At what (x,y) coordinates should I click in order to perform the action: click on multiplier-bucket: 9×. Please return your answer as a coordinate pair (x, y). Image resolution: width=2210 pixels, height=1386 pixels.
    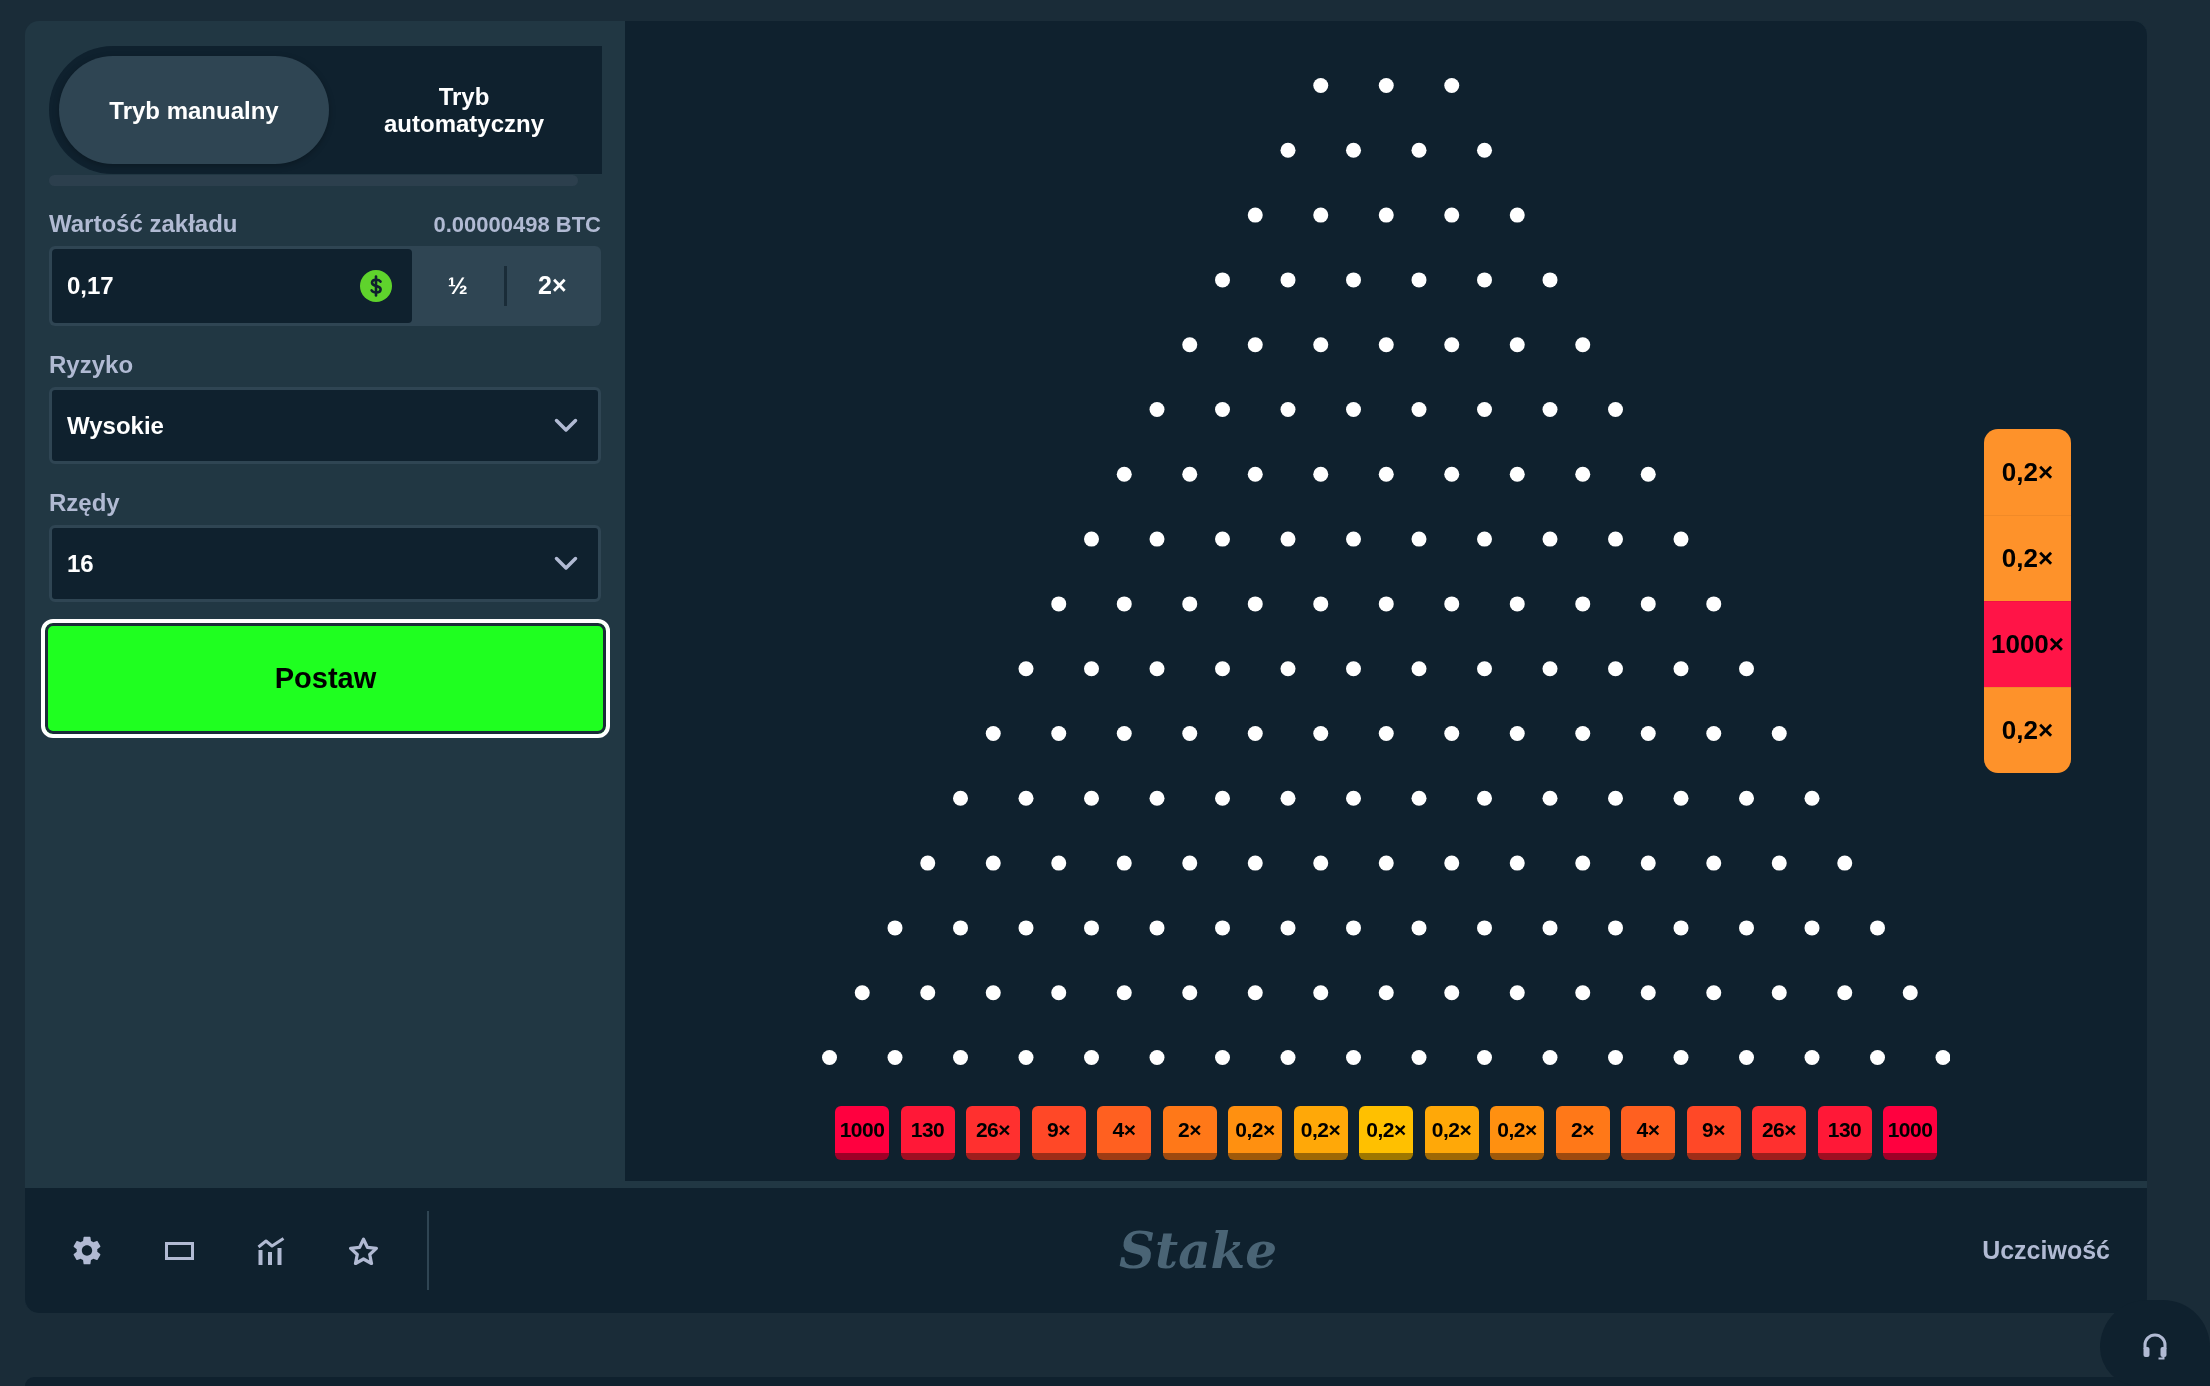
    Looking at the image, I should click on (1058, 1133).